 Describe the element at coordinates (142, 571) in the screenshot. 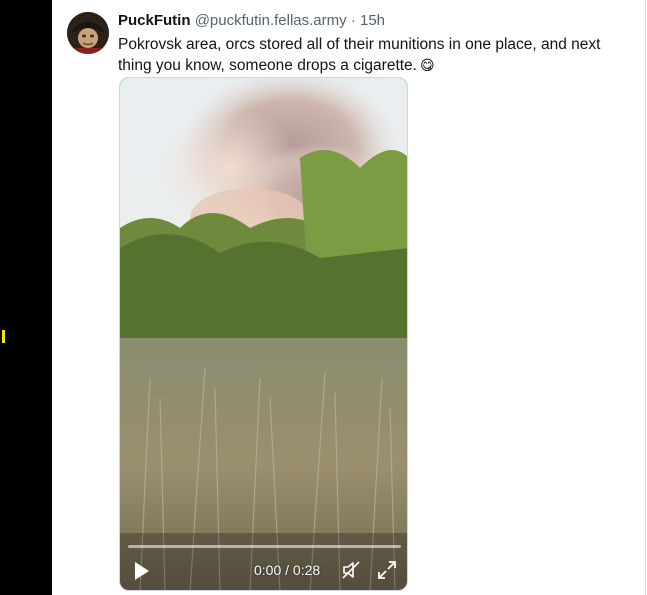

I see `play-icon` at that location.